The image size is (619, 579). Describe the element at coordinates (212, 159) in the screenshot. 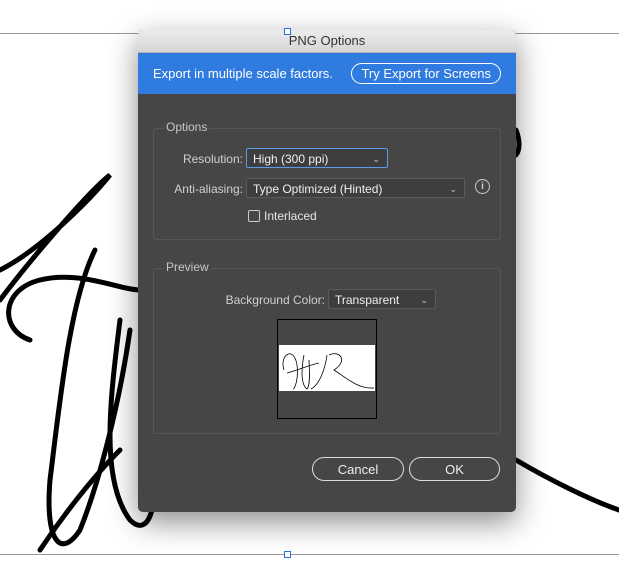

I see `resolution-label: Resolution:` at that location.